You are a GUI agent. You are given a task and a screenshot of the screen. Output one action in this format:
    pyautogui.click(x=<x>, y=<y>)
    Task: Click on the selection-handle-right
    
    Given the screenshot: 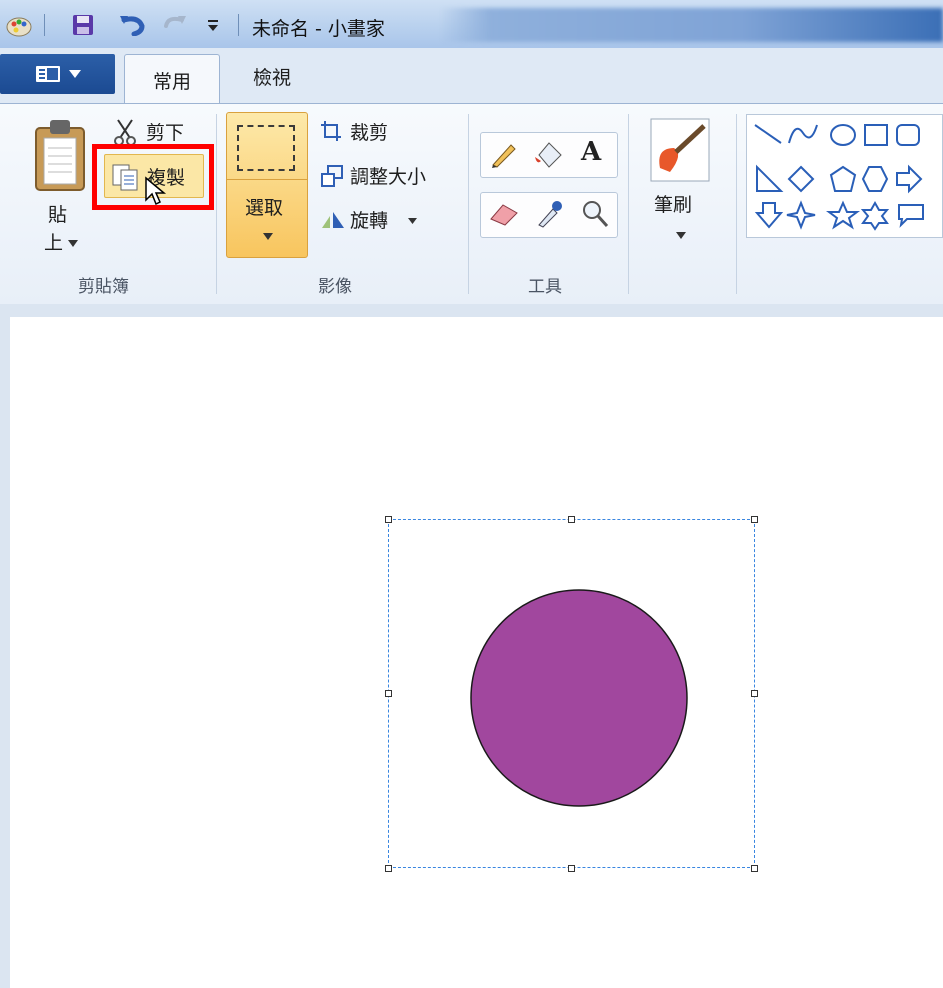 What is the action you would take?
    pyautogui.click(x=754, y=693)
    